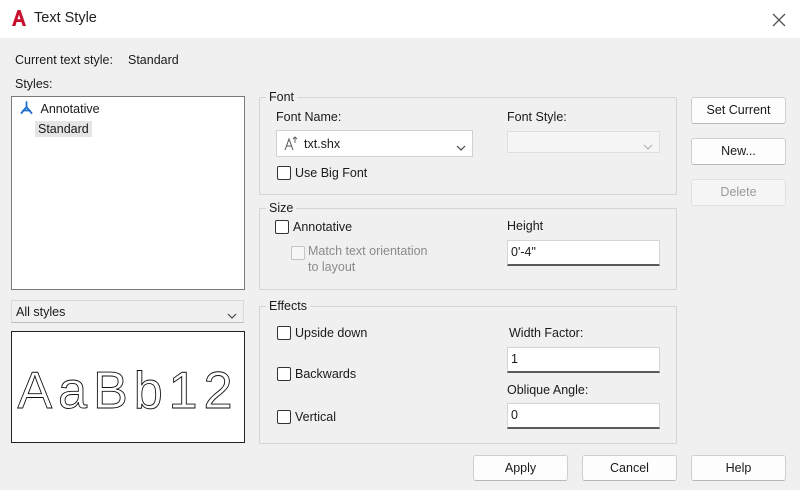 The width and height of the screenshot is (800, 490). What do you see at coordinates (64, 60) in the screenshot?
I see `current-style-label: Current text style:` at bounding box center [64, 60].